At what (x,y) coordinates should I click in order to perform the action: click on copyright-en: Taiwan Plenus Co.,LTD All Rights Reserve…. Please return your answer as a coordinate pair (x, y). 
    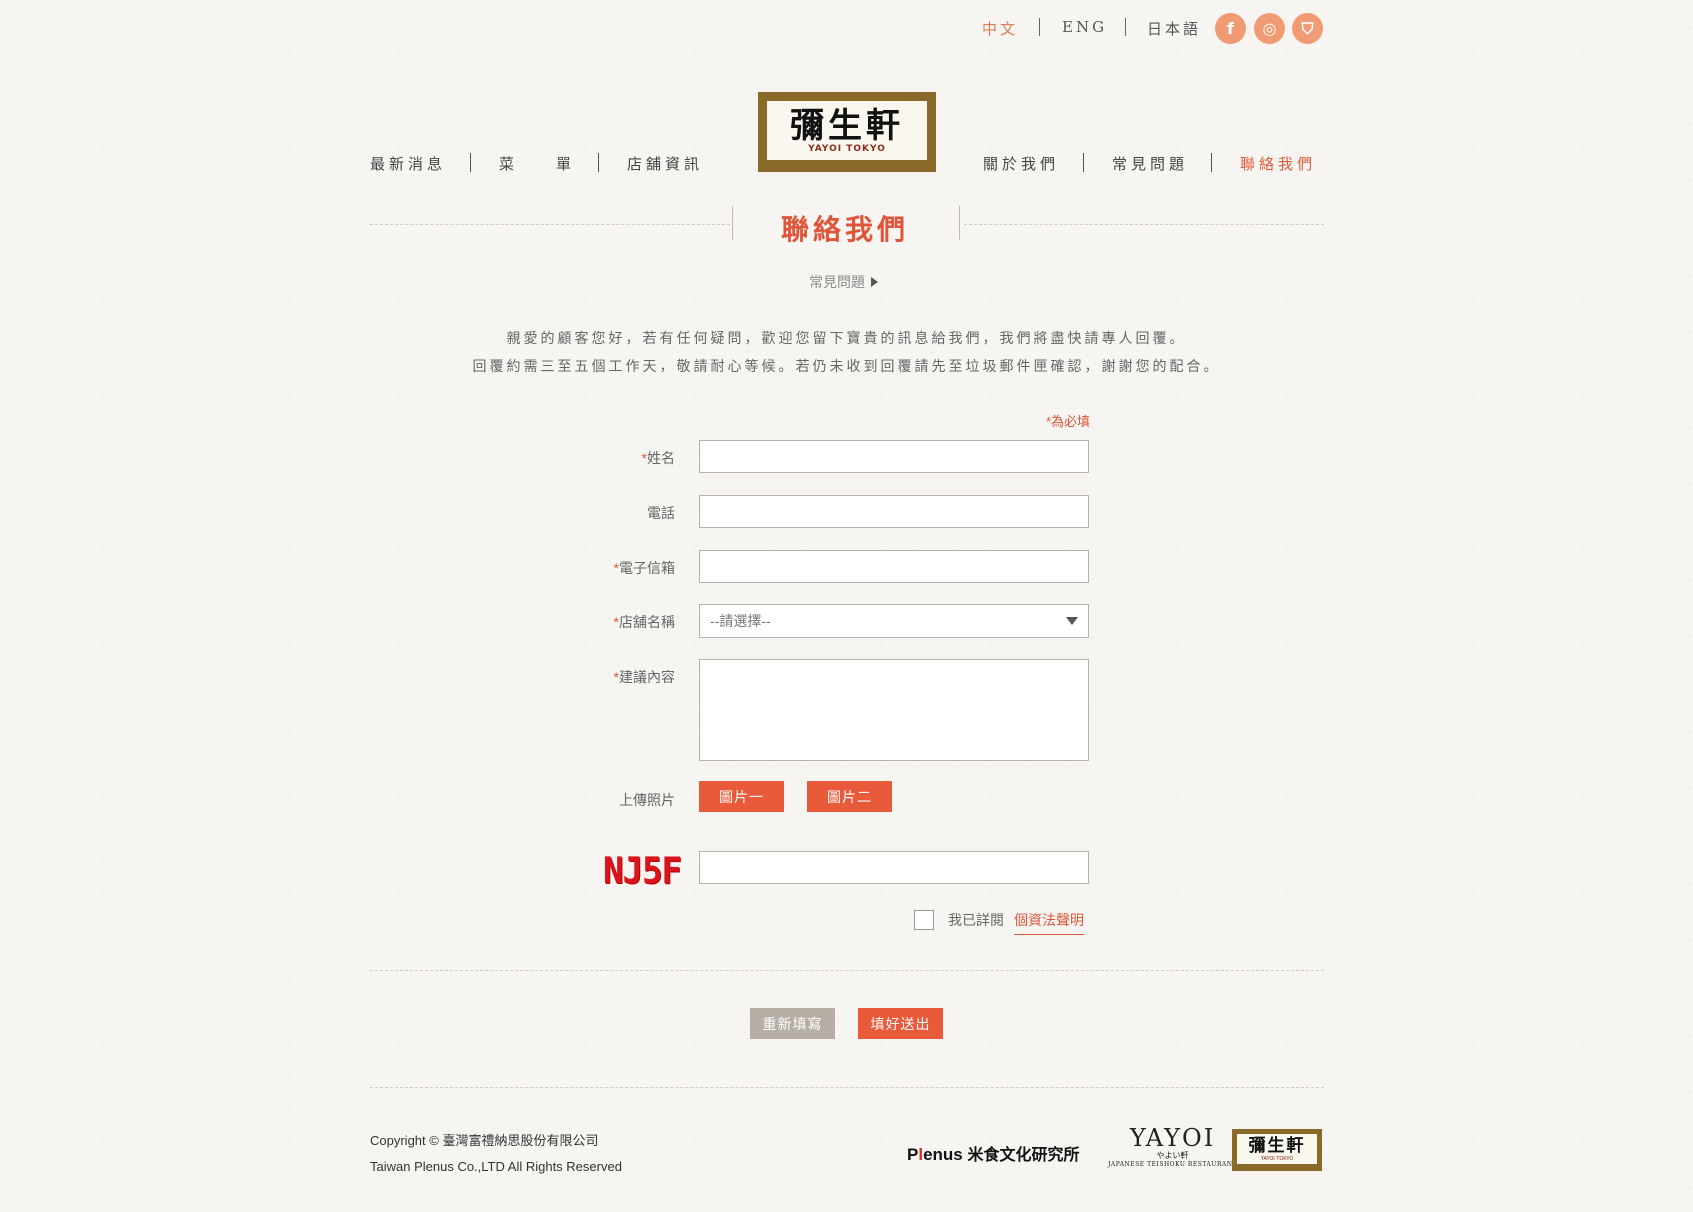
    Looking at the image, I should click on (496, 1166).